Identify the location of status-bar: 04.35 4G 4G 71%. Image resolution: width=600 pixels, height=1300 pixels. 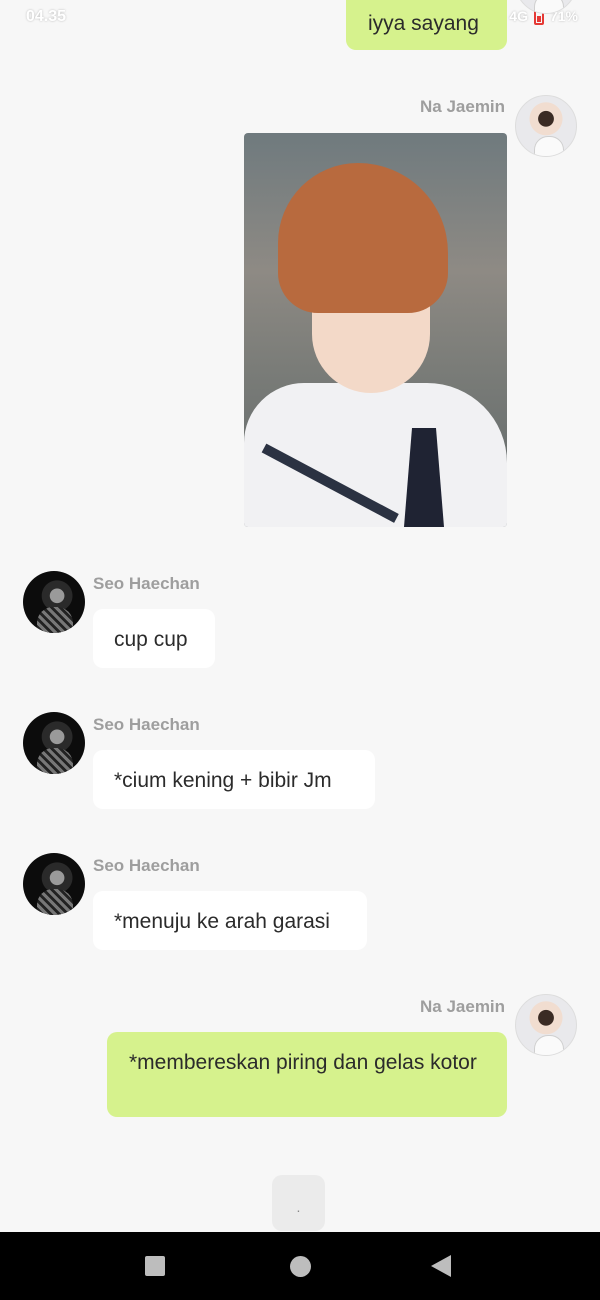
(300, 20).